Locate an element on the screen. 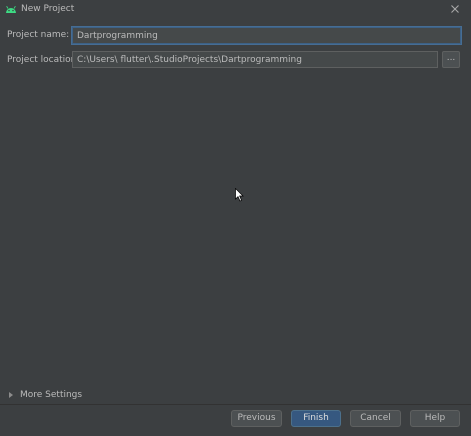 The height and width of the screenshot is (436, 471). finish-button: Finish is located at coordinates (316, 418).